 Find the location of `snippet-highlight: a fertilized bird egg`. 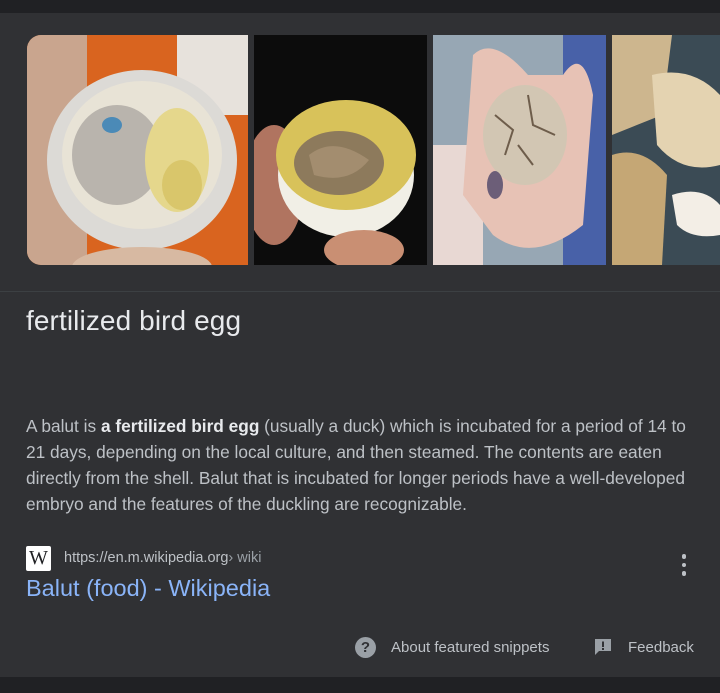

snippet-highlight: a fertilized bird egg is located at coordinates (180, 426).